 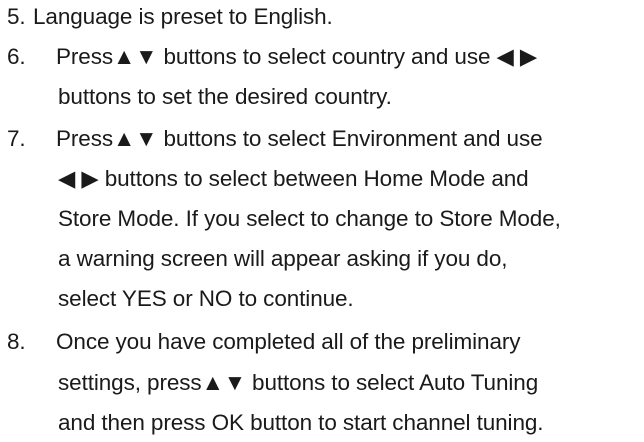 I want to click on step-number-6: 6., so click(x=16, y=56).